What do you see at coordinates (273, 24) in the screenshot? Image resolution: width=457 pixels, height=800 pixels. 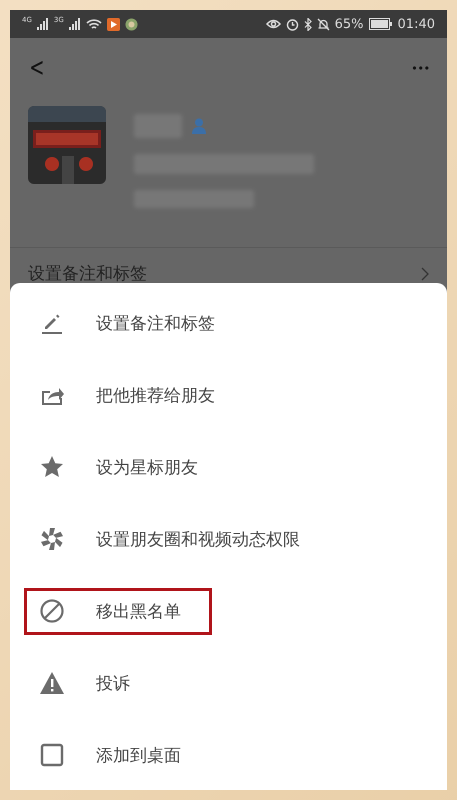 I see `eye-icon` at bounding box center [273, 24].